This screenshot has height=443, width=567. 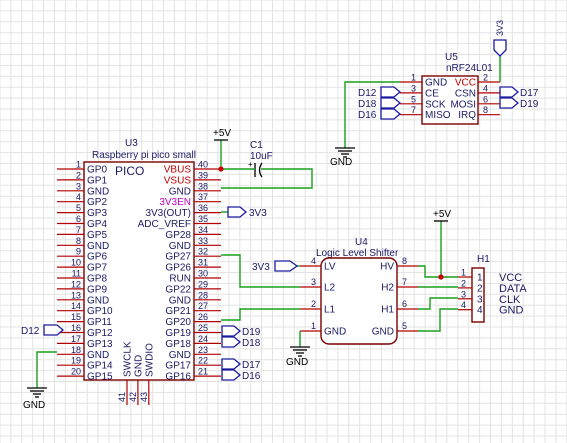 What do you see at coordinates (76, 372) in the screenshot?
I see `u3-pin-number: 20` at bounding box center [76, 372].